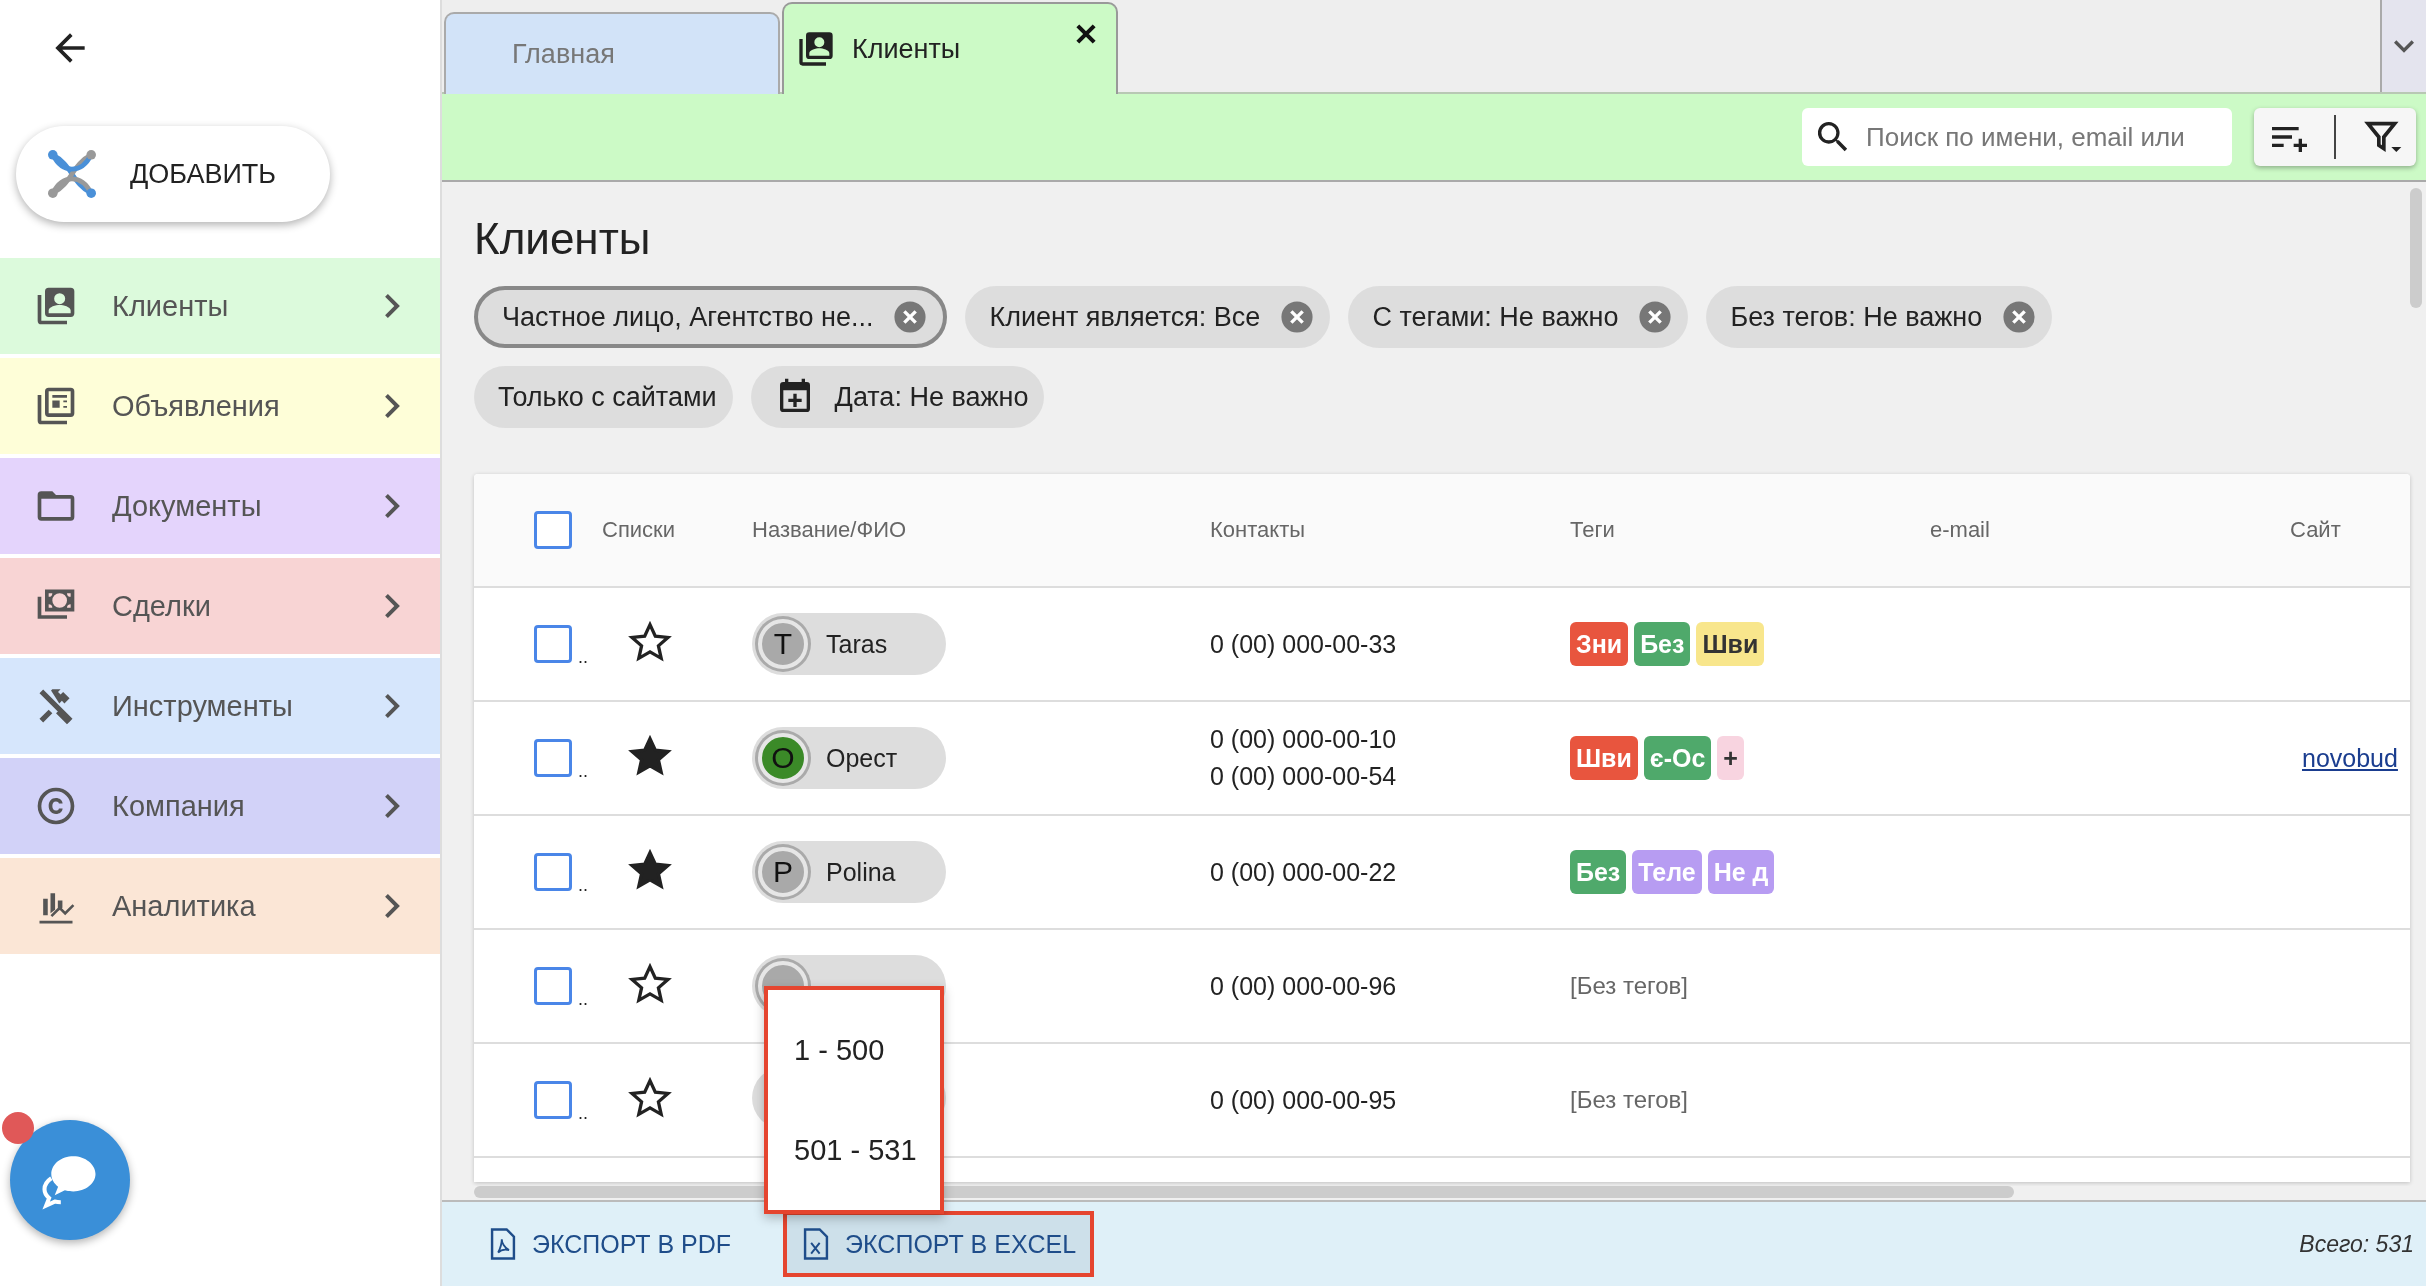 This screenshot has width=2426, height=1286. What do you see at coordinates (171, 306) in the screenshot?
I see `sidebar-label: Клиенты` at bounding box center [171, 306].